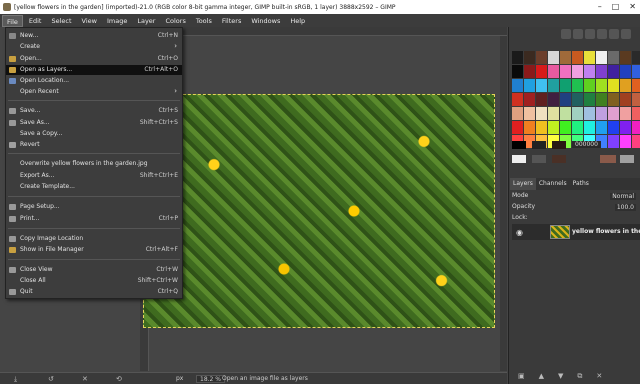 Image resolution: width=640 pixels, height=384 pixels. What do you see at coordinates (608, 159) in the screenshot?
I see `swatch-rose` at bounding box center [608, 159].